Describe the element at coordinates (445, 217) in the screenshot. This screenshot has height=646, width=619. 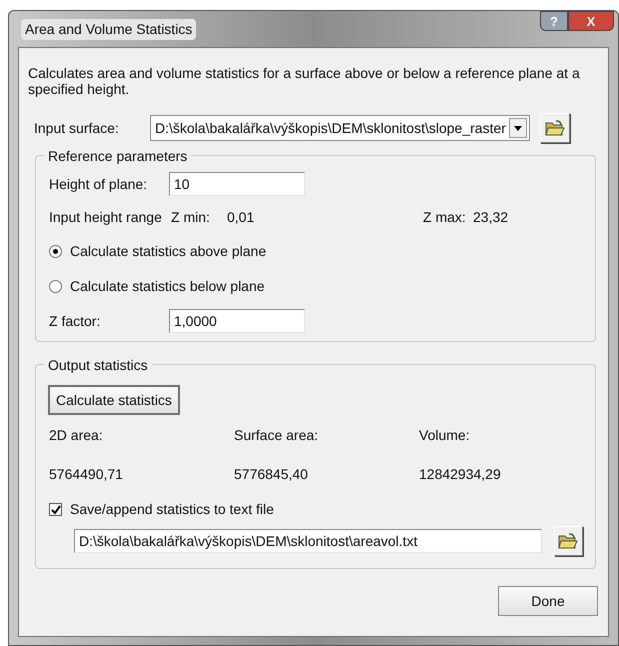
I see `field-label: Z max:` at that location.